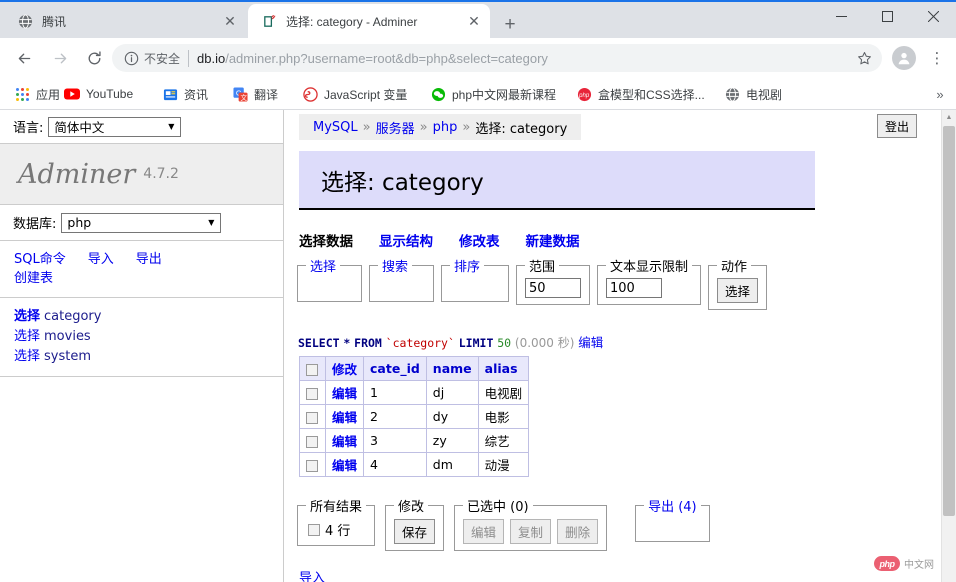 This screenshot has width=956, height=582. Describe the element at coordinates (452, 368) in the screenshot. I see `column-header-name: name` at that location.